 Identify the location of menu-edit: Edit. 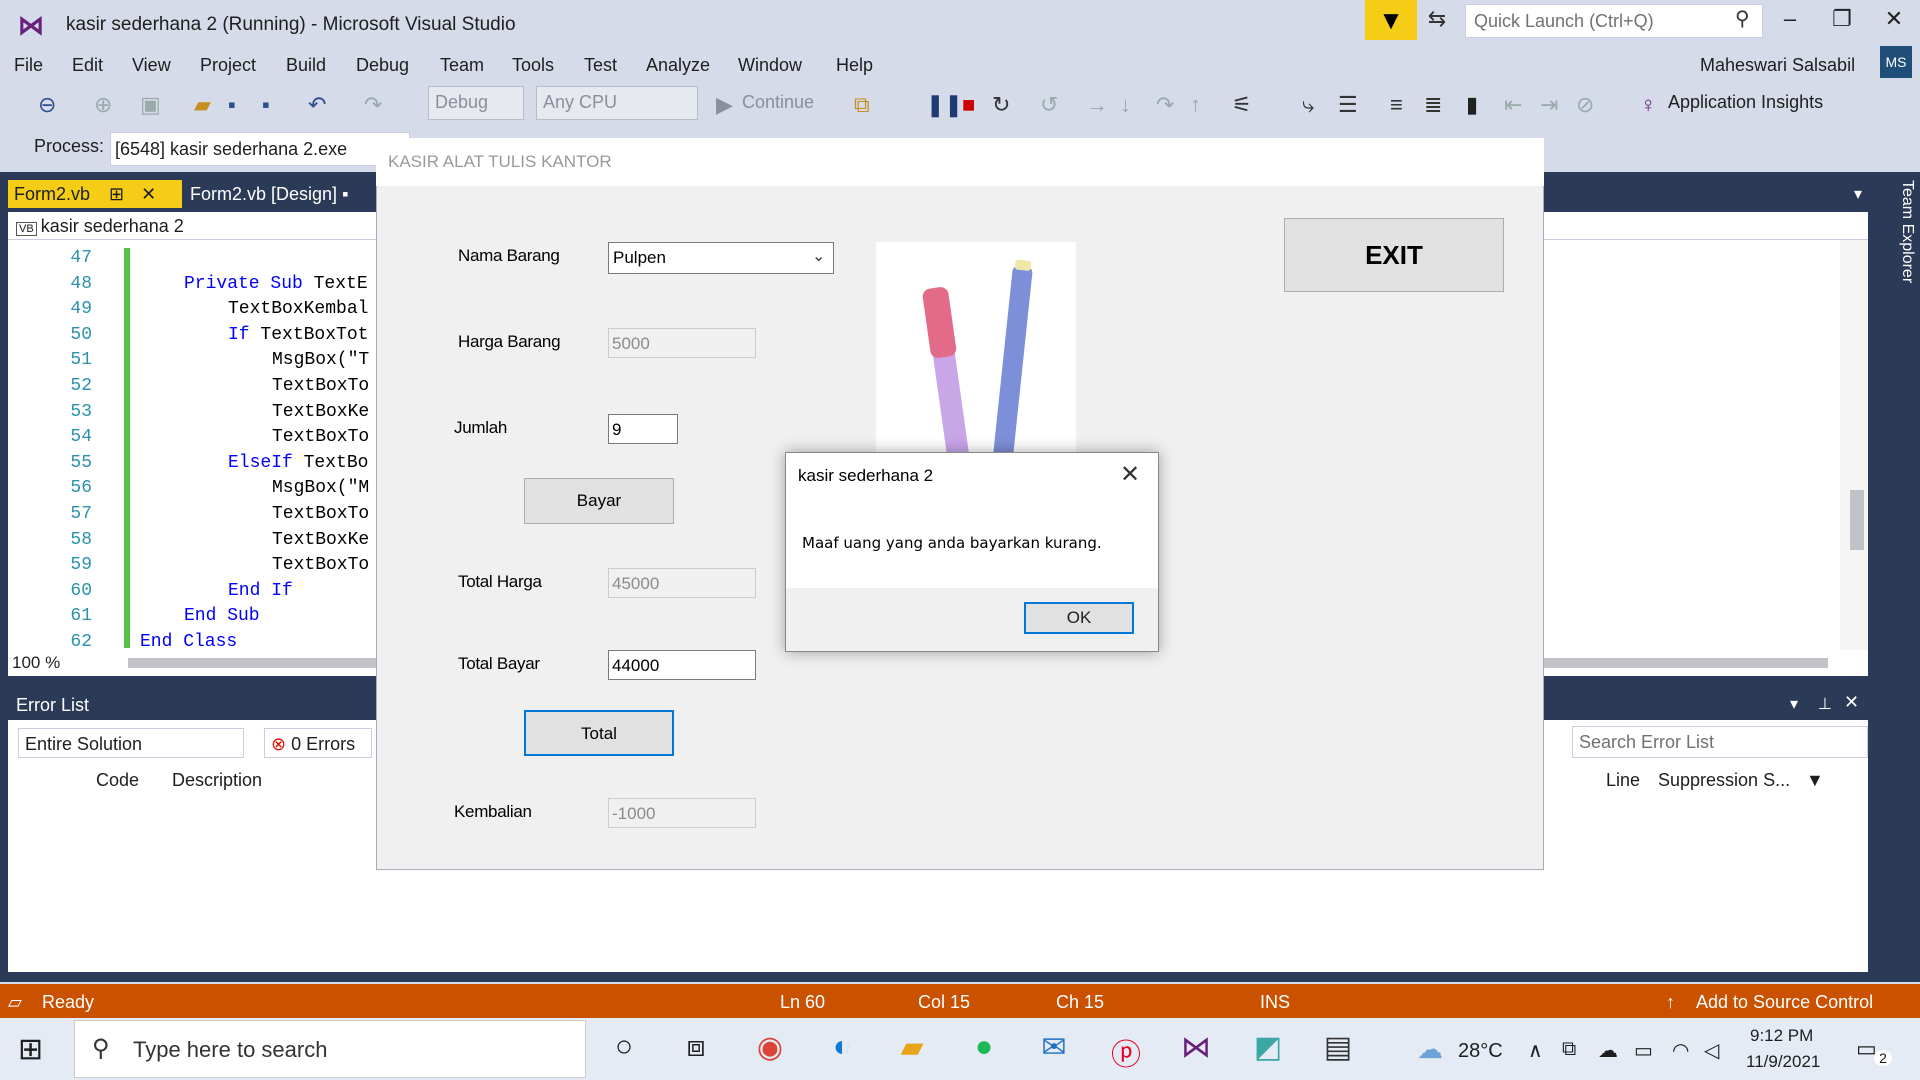
(87, 65).